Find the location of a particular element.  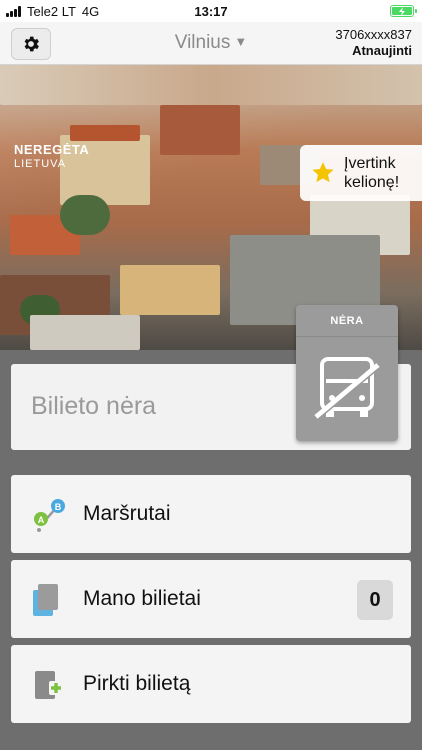

route-ab-icon: A B is located at coordinates (49, 515).